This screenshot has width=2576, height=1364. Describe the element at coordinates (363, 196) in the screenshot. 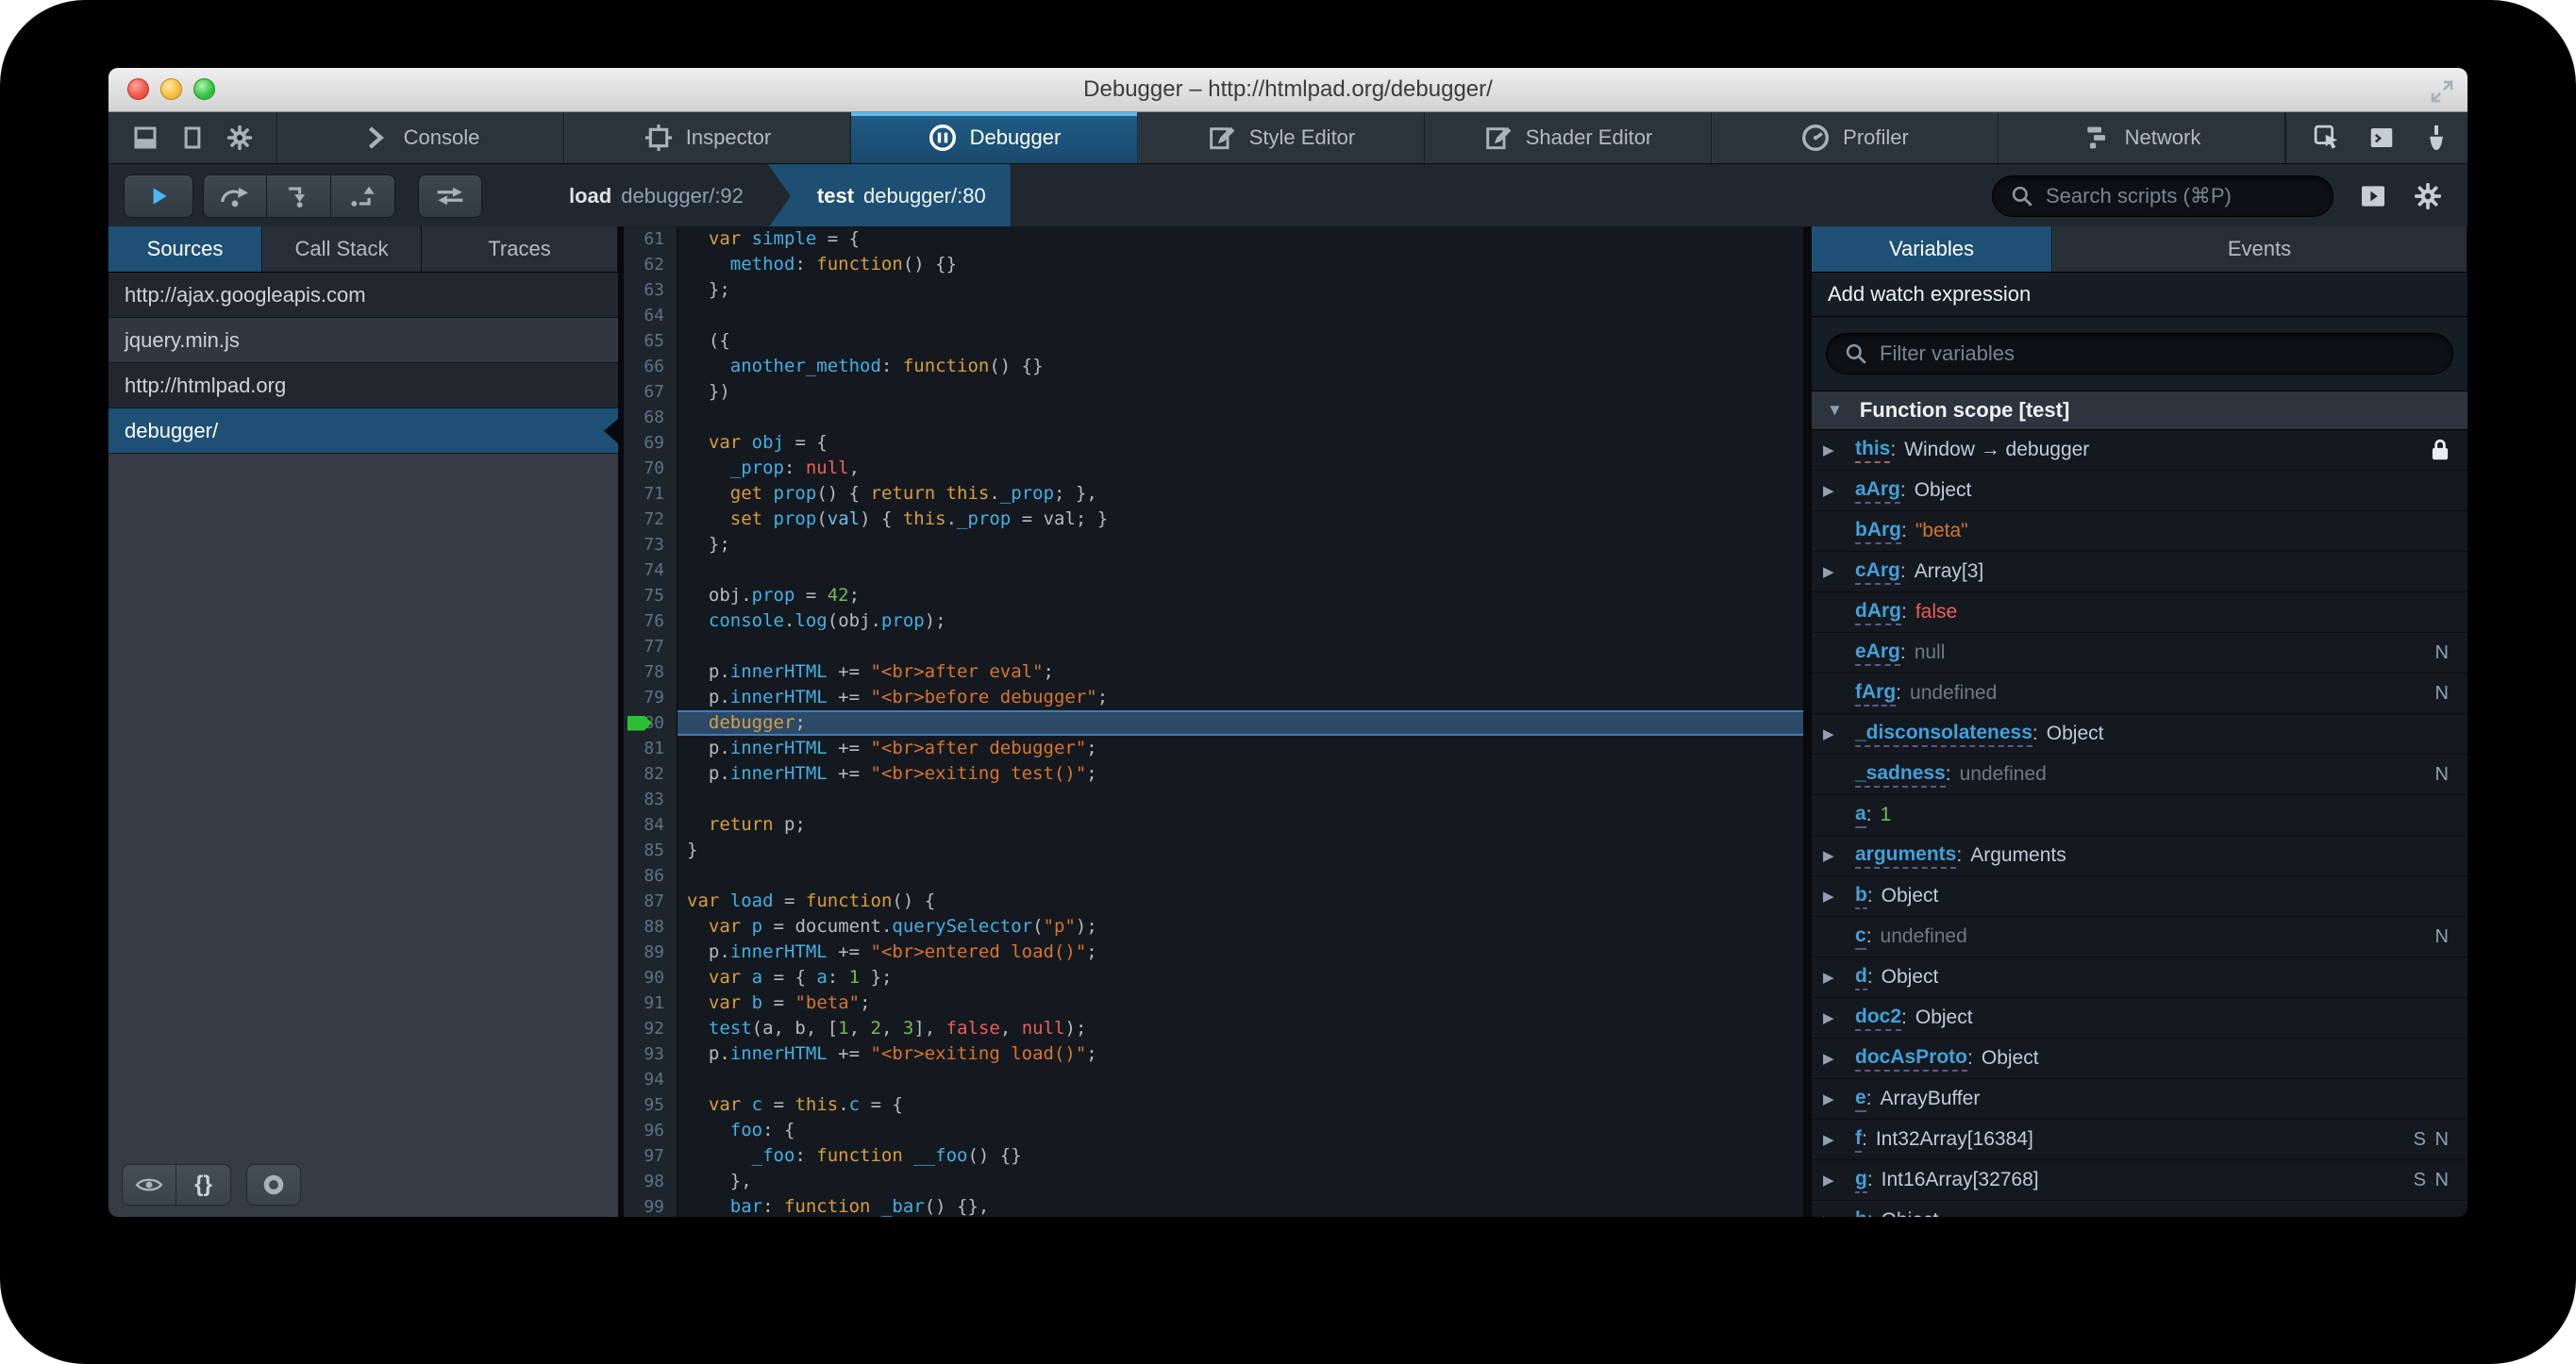

I see `step-out-button` at that location.